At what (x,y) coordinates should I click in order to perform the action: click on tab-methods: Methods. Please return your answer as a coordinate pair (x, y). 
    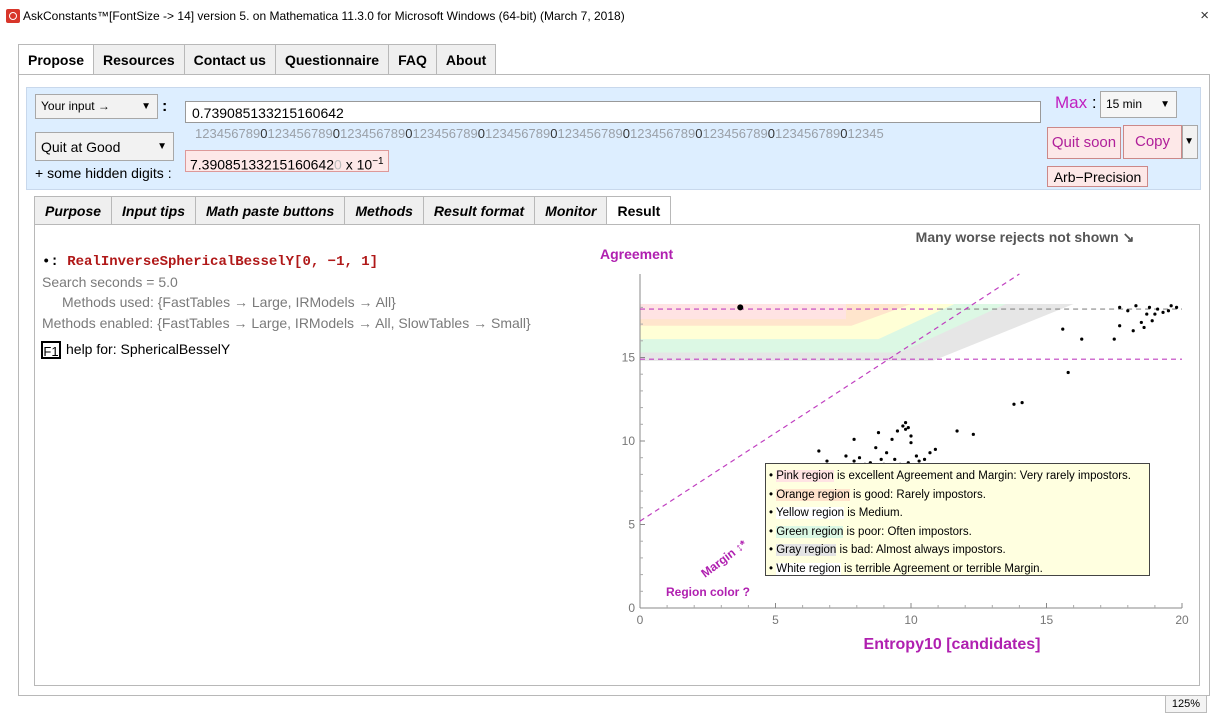
    Looking at the image, I should click on (384, 210).